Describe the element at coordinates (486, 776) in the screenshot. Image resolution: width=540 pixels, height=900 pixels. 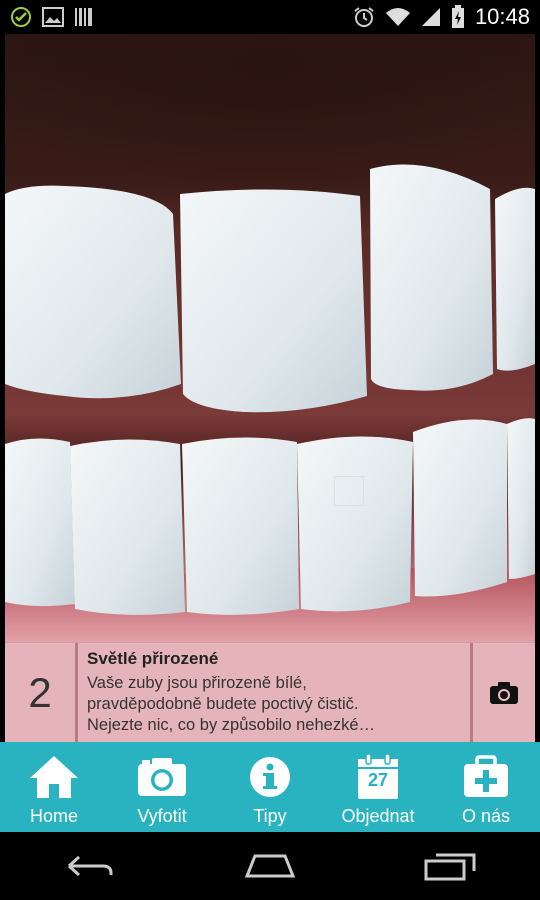
I see `medical-kit-icon` at that location.